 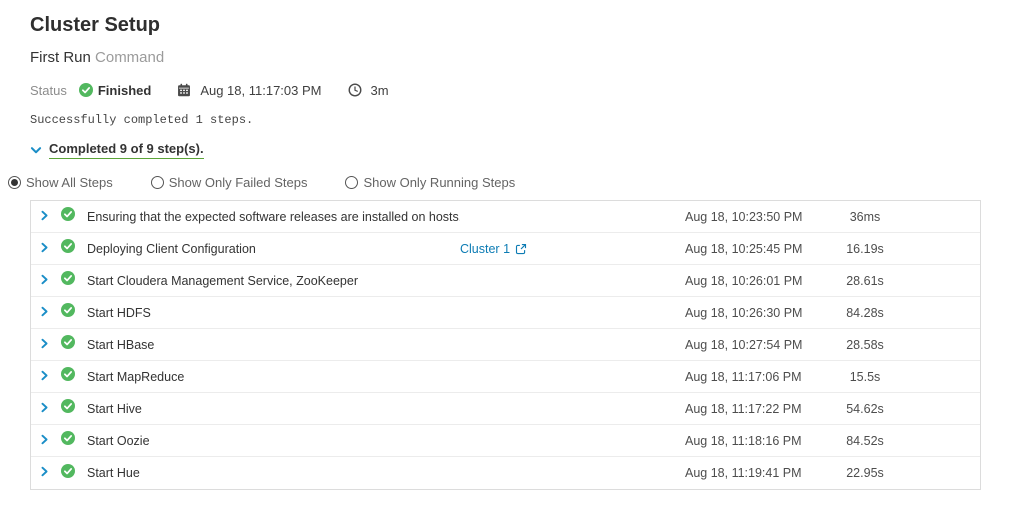 What do you see at coordinates (865, 376) in the screenshot?
I see `step-duration: 15.5s` at bounding box center [865, 376].